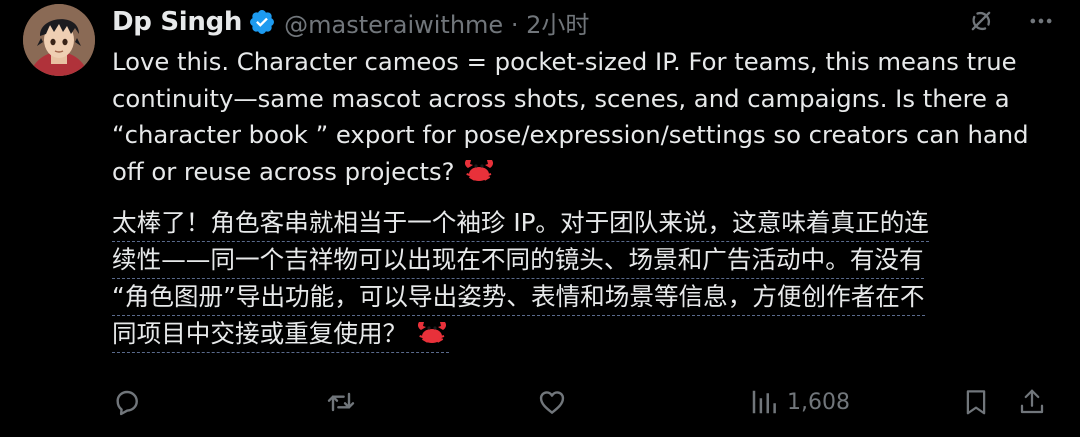 This screenshot has width=1080, height=437. I want to click on tweet-header: Dp Singh @masteraiwithme · 2小时, so click(350, 22).